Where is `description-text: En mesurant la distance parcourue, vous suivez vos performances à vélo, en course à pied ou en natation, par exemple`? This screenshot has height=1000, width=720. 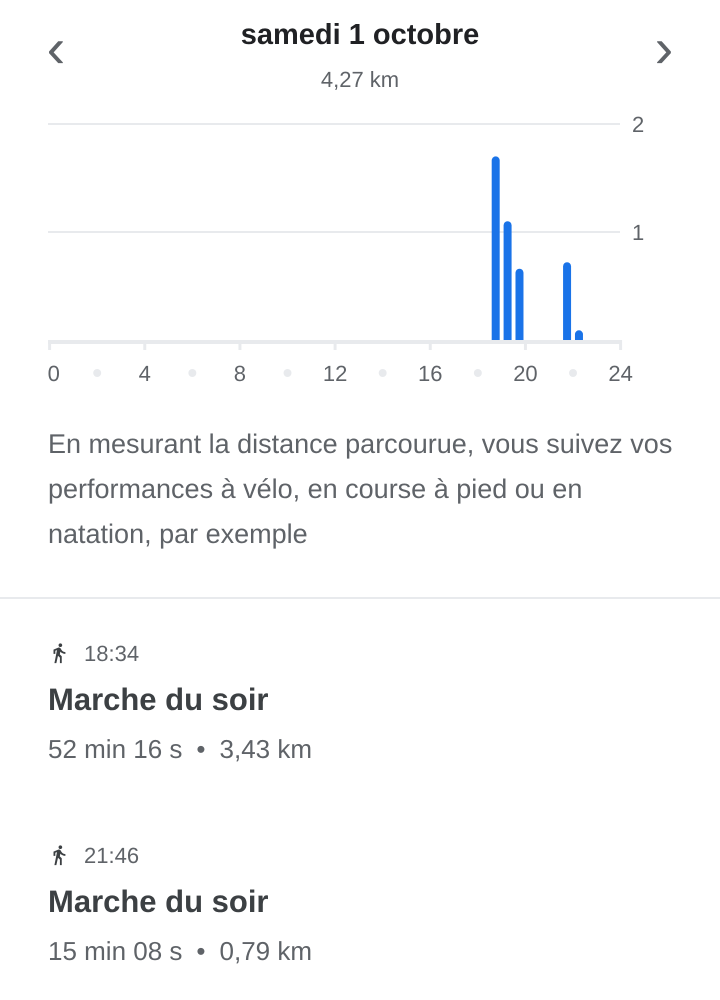 description-text: En mesurant la distance parcourue, vous suivez vos performances à vélo, en course à pied ou en natation, par exemple is located at coordinates (361, 489).